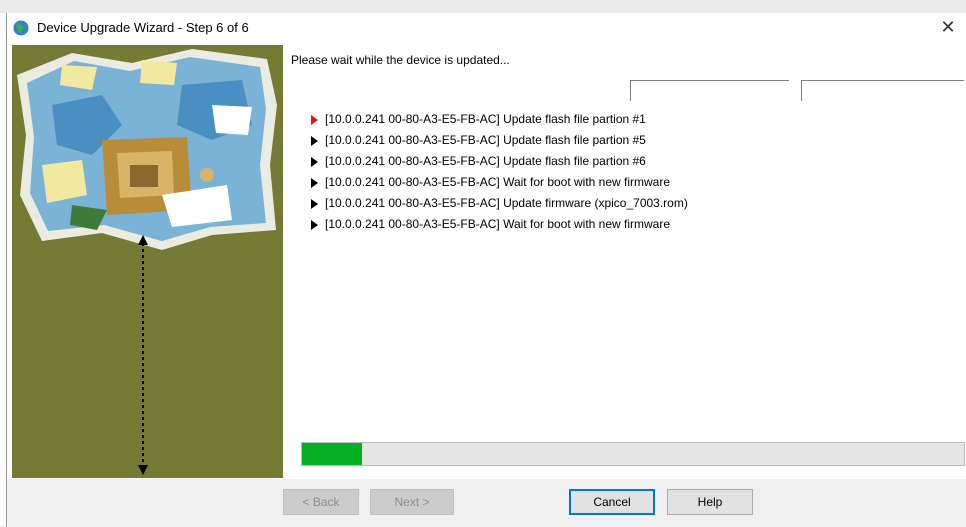 The width and height of the screenshot is (966, 527). Describe the element at coordinates (710, 502) in the screenshot. I see `help-button: Help` at that location.